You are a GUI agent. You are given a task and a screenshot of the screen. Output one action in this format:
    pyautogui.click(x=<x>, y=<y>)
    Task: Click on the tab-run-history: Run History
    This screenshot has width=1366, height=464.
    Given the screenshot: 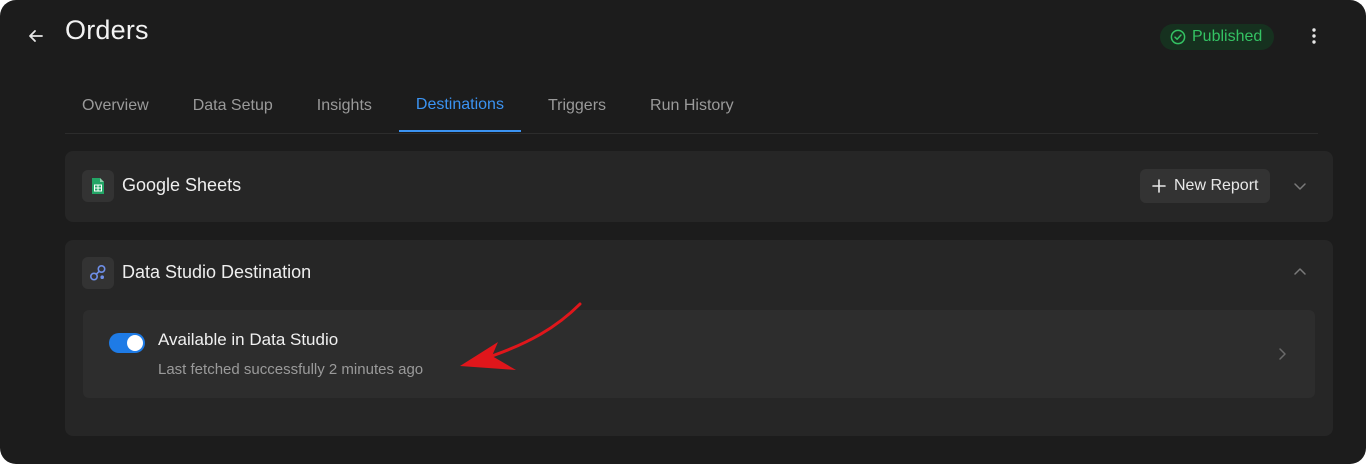 What is the action you would take?
    pyautogui.click(x=692, y=106)
    